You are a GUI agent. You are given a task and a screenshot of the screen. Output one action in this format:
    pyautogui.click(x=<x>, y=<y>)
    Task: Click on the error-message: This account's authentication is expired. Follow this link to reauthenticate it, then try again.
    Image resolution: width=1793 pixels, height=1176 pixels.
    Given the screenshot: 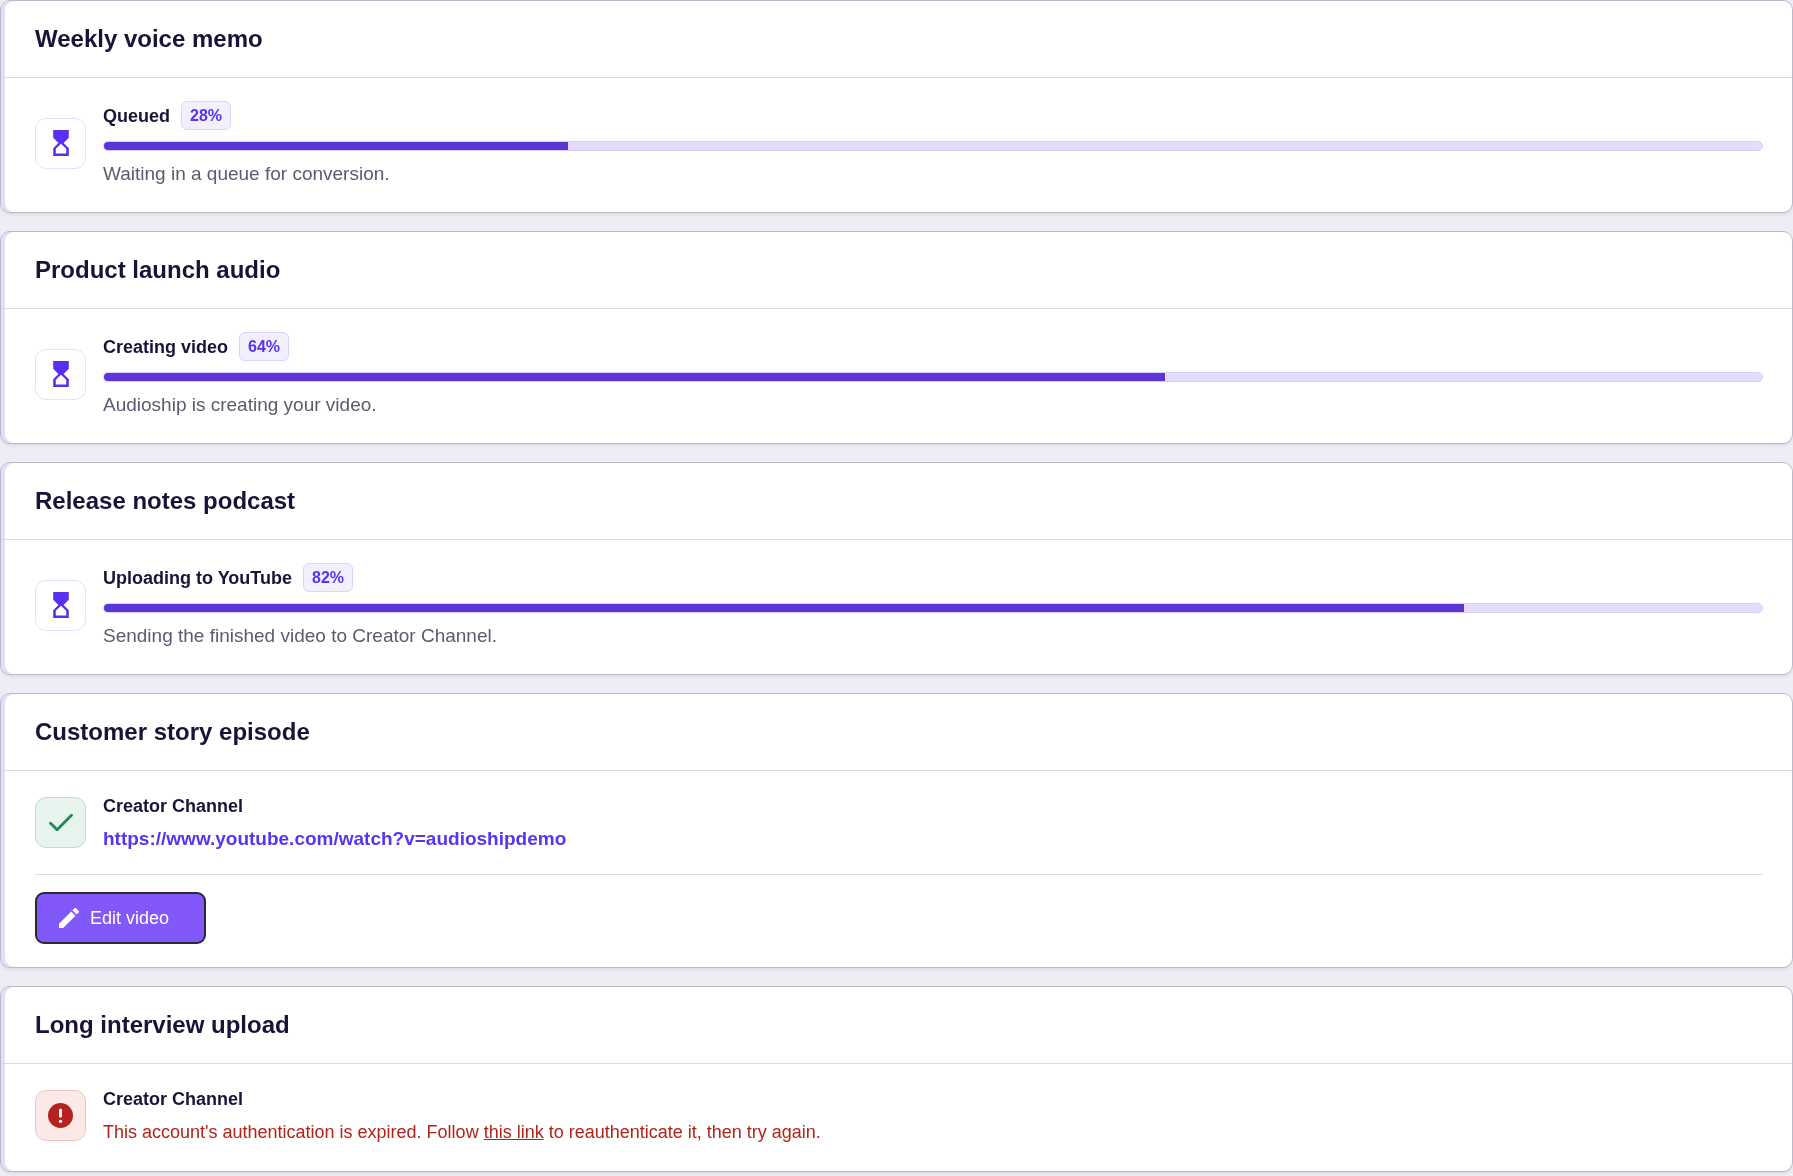 What is the action you would take?
    pyautogui.click(x=462, y=1132)
    